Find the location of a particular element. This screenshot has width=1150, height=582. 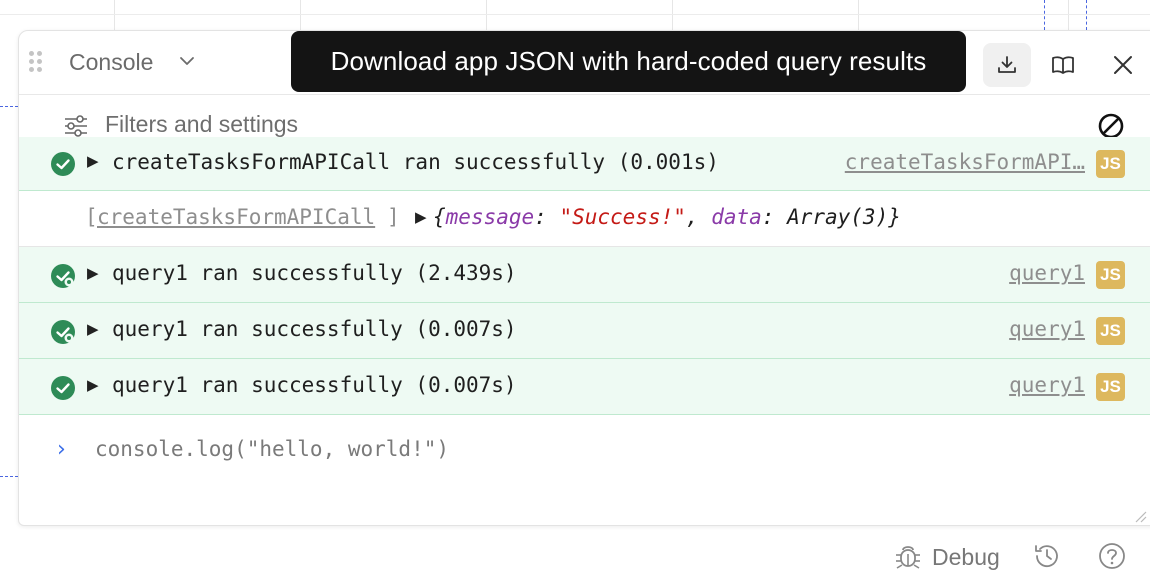

sliders-icon is located at coordinates (76, 126).